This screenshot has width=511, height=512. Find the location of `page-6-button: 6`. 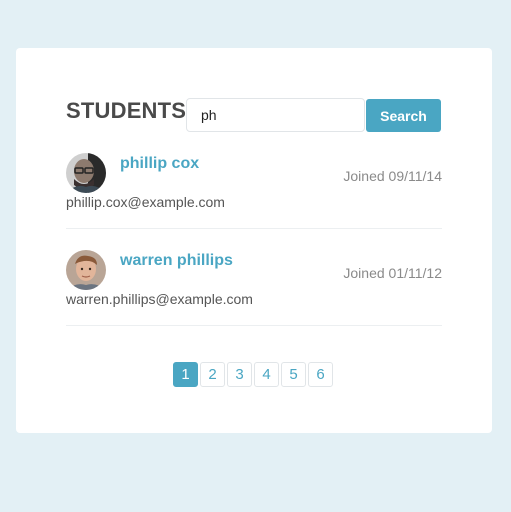

page-6-button: 6 is located at coordinates (320, 374).